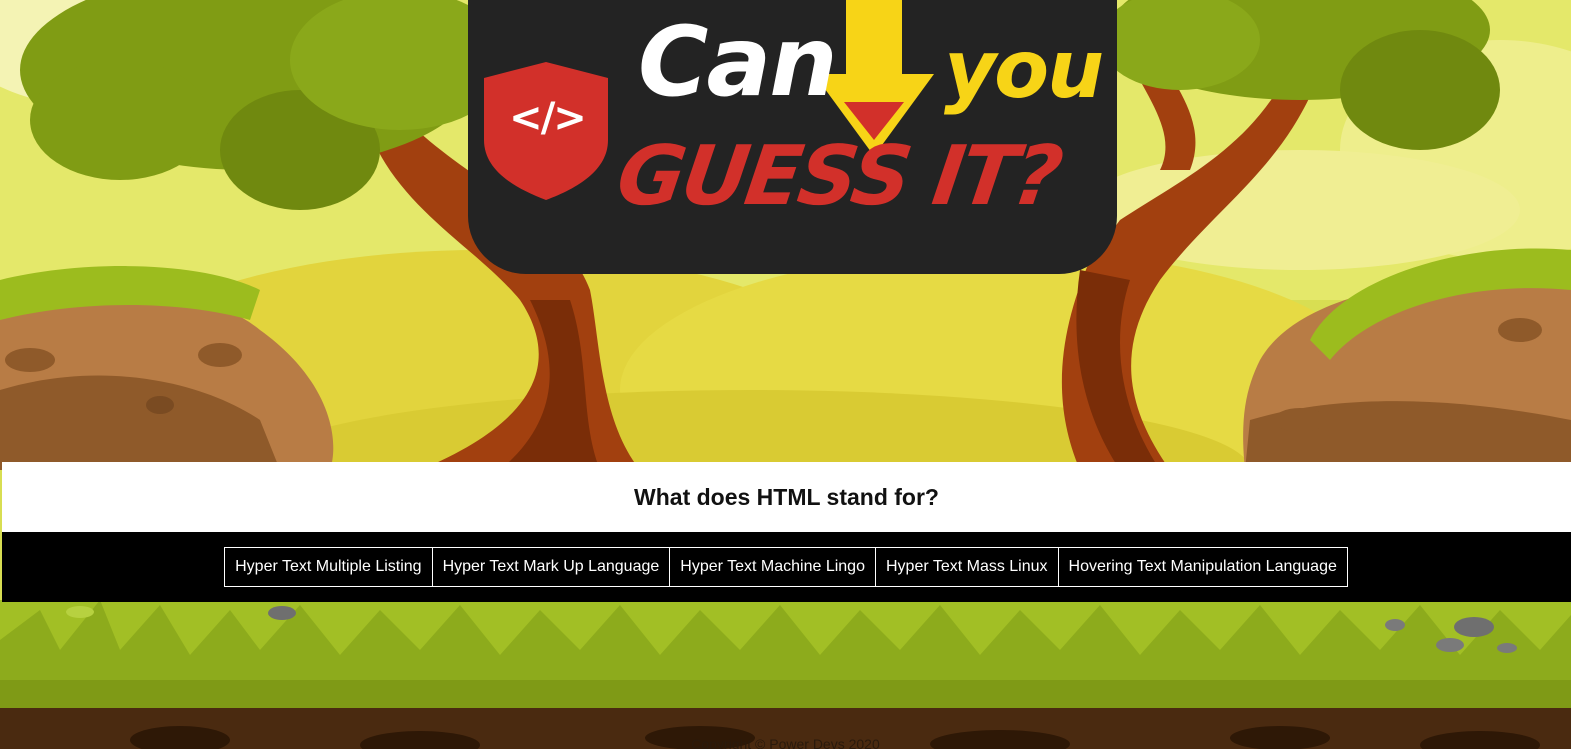  What do you see at coordinates (772, 567) in the screenshot?
I see `answer-button-3: Hyper Text Machine Lingo` at bounding box center [772, 567].